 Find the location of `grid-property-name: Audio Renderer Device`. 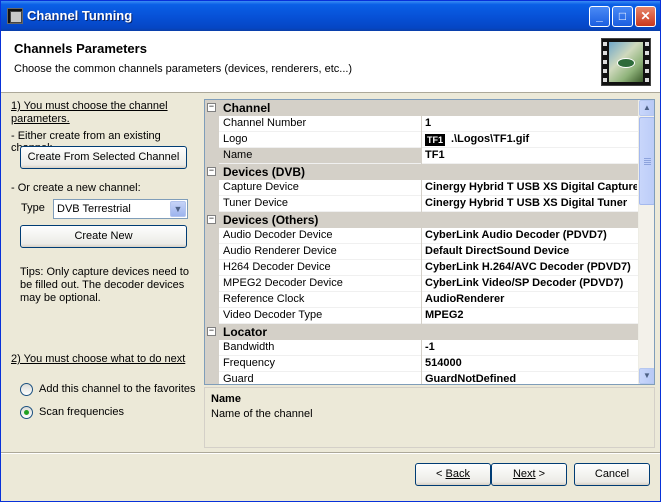

grid-property-name: Audio Renderer Device is located at coordinates (280, 251).